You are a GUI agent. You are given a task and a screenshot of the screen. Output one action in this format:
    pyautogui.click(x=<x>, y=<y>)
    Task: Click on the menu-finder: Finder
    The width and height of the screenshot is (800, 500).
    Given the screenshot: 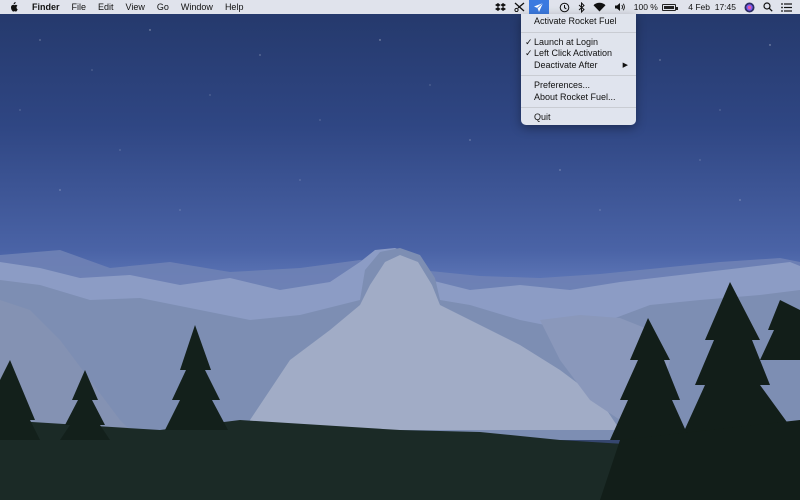 What is the action you would take?
    pyautogui.click(x=46, y=7)
    